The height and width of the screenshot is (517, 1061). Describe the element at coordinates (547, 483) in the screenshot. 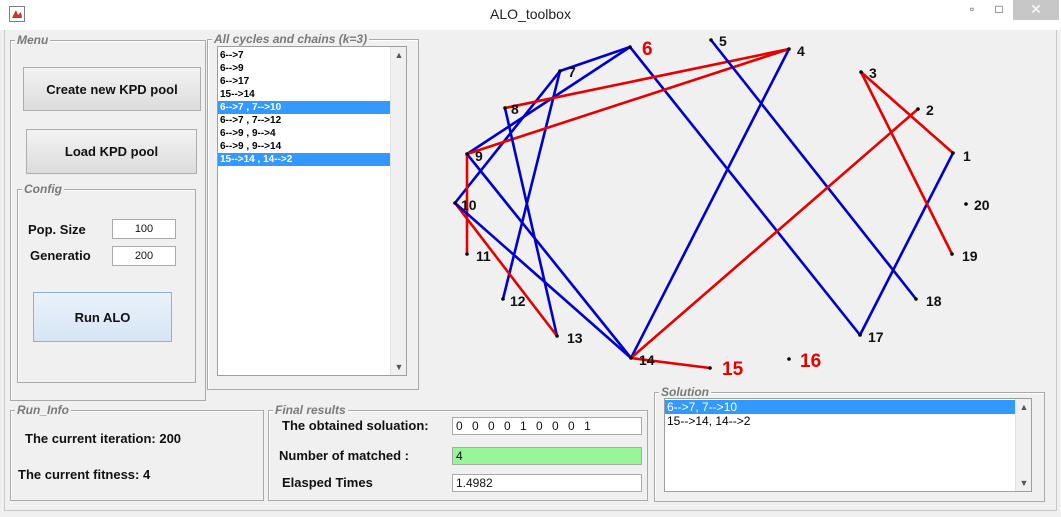

I see `elapsed-time-field: 1.4982` at that location.